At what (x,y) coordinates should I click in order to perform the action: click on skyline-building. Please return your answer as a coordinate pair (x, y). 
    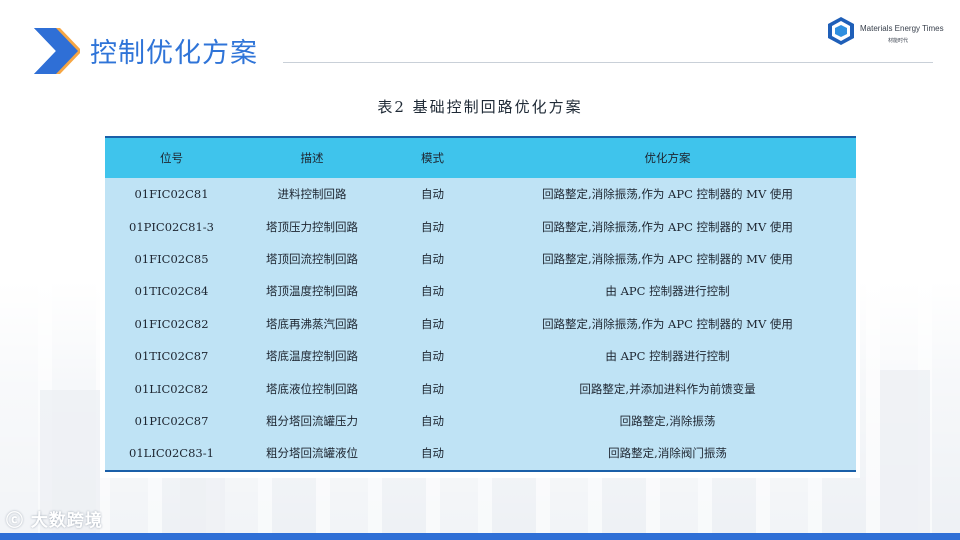
    Looking at the image, I should click on (905, 455).